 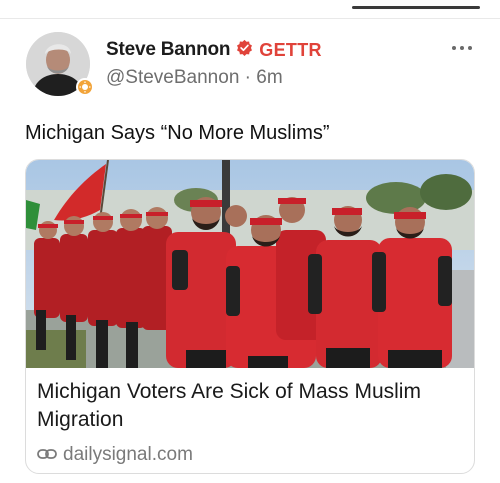 I want to click on handle-row: @SteveBannon · 6m, so click(x=194, y=78).